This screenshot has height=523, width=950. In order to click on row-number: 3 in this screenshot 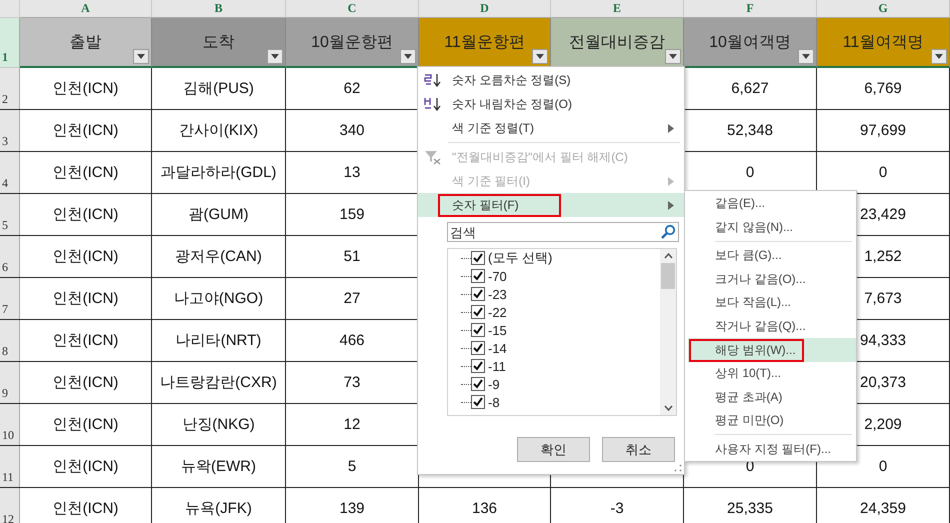, I will do `click(10, 130)`.